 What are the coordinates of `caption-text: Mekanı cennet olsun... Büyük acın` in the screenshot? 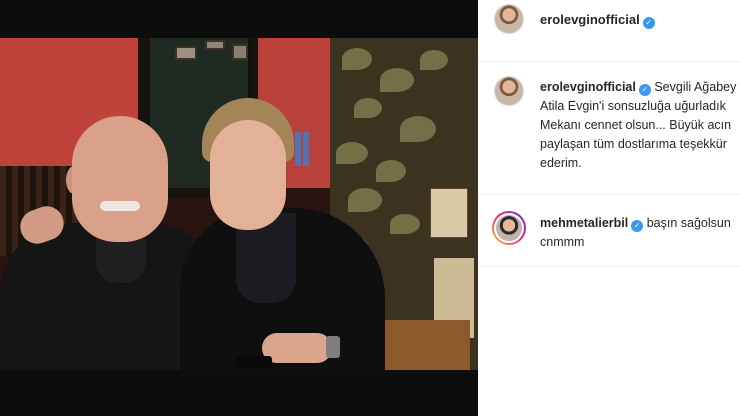 It's located at (636, 125).